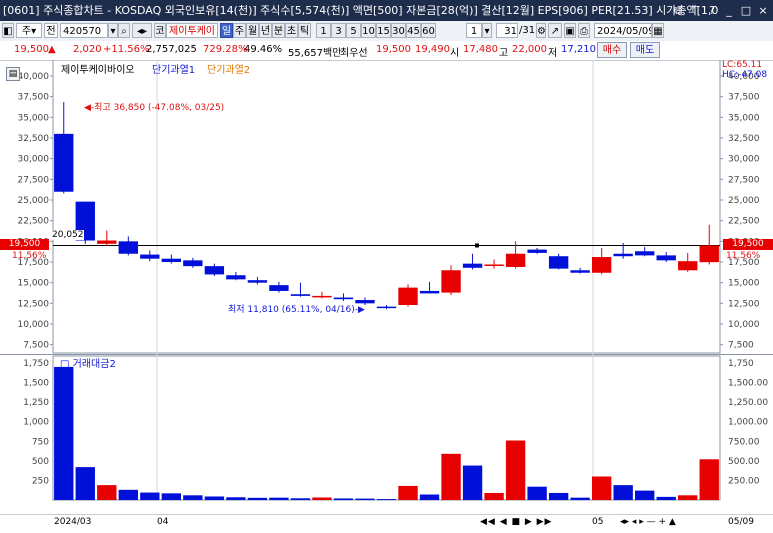  Describe the element at coordinates (578, 49) in the screenshot. I see `low-price: 17,210` at that location.